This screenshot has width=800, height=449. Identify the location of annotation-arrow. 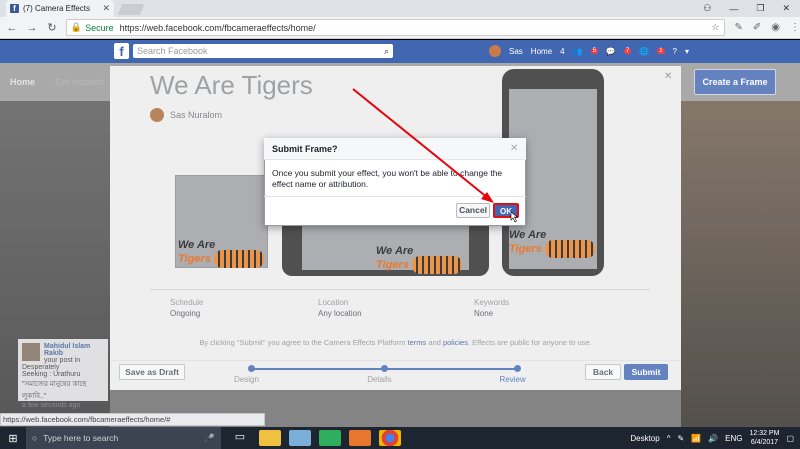
(435, 155).